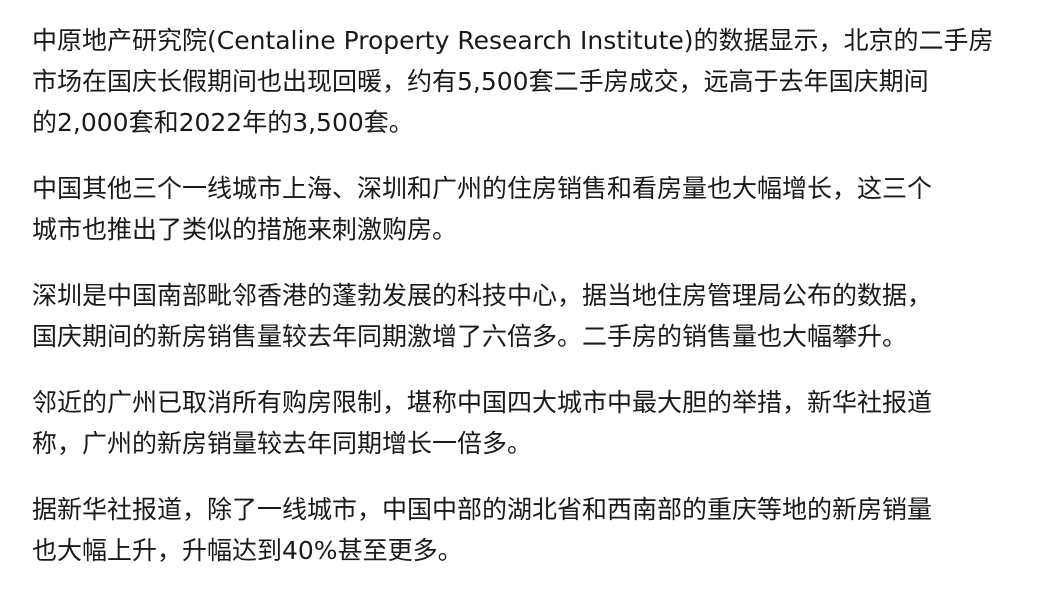 The width and height of the screenshot is (1037, 609). Describe the element at coordinates (247, 550) in the screenshot. I see `paragraph-line: 也大幅上升，升幅达到40%甚至更多。` at that location.